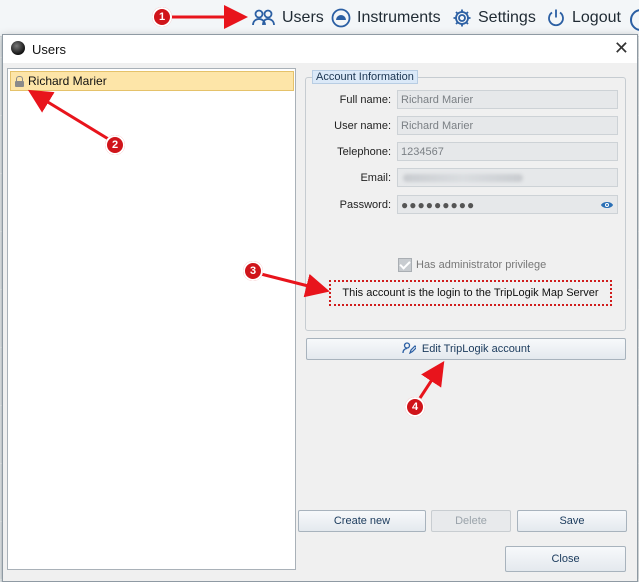  I want to click on email-blurred-value, so click(463, 177).